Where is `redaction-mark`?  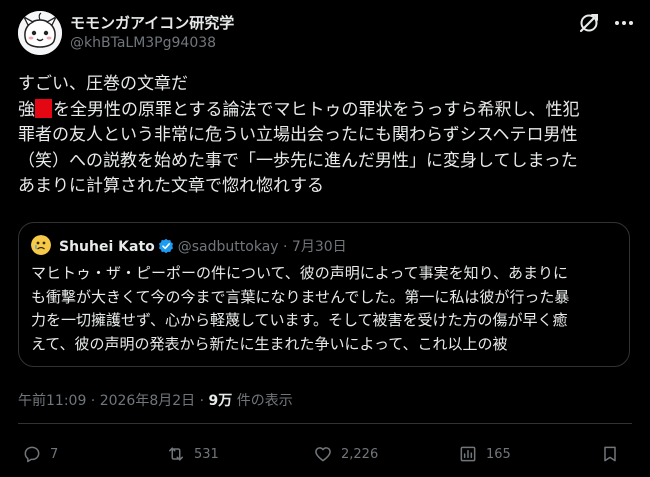
redaction-mark is located at coordinates (43, 108).